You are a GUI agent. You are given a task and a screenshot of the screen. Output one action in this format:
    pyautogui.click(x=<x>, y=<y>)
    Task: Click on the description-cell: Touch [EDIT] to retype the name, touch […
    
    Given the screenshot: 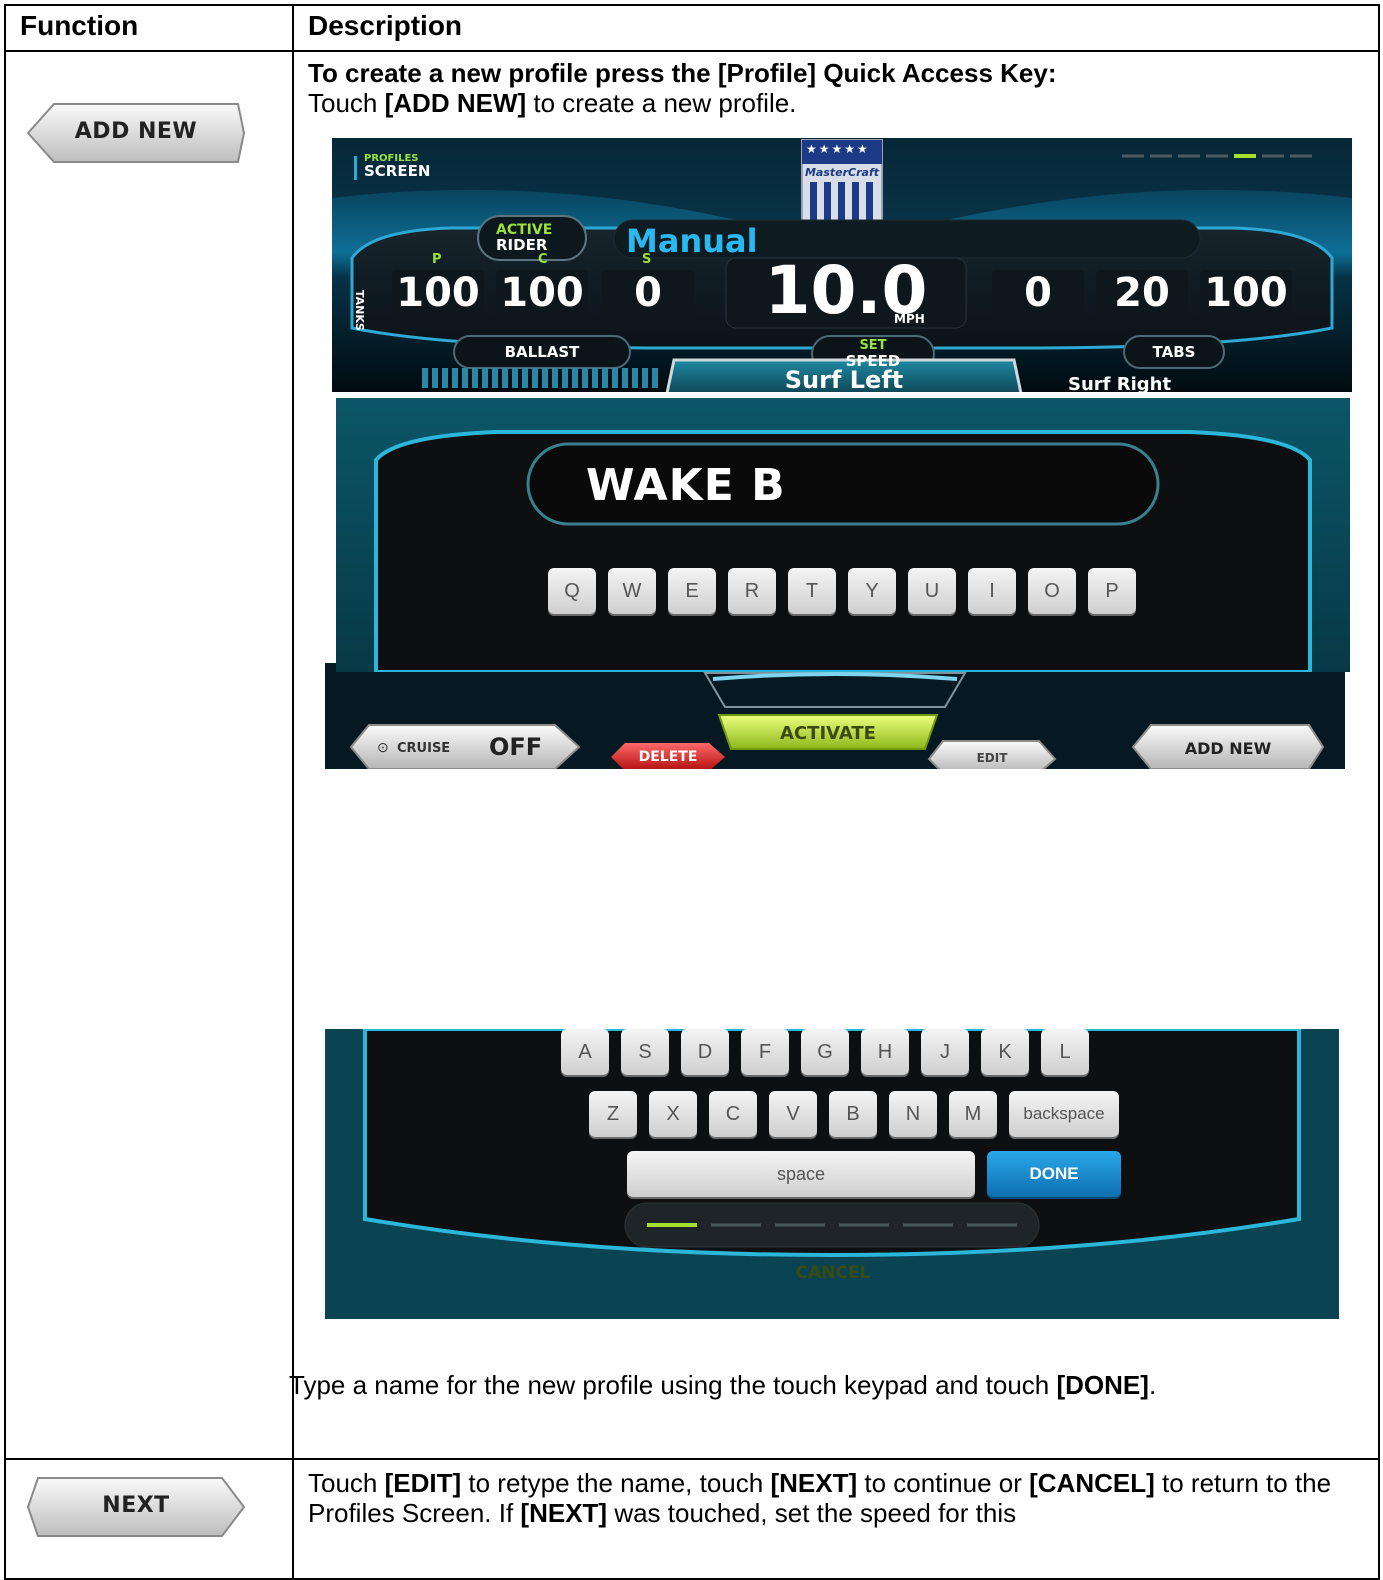 What is the action you would take?
    pyautogui.click(x=836, y=1519)
    